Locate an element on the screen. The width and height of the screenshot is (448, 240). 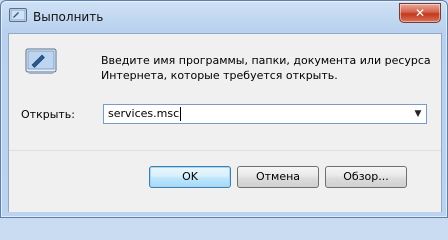
close-icon: ✕ is located at coordinates (420, 13).